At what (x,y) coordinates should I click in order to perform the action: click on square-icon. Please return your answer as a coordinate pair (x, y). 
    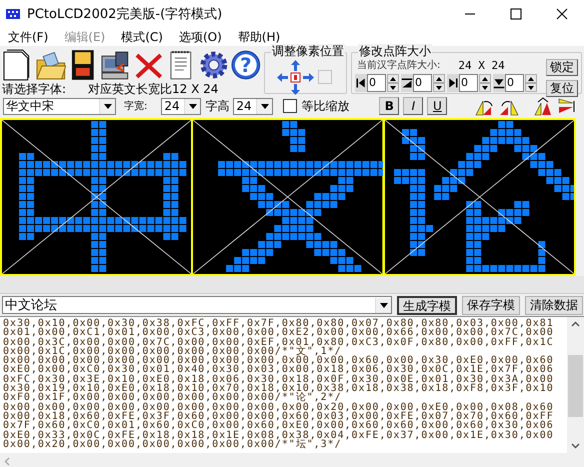
    Looking at the image, I should click on (325, 77).